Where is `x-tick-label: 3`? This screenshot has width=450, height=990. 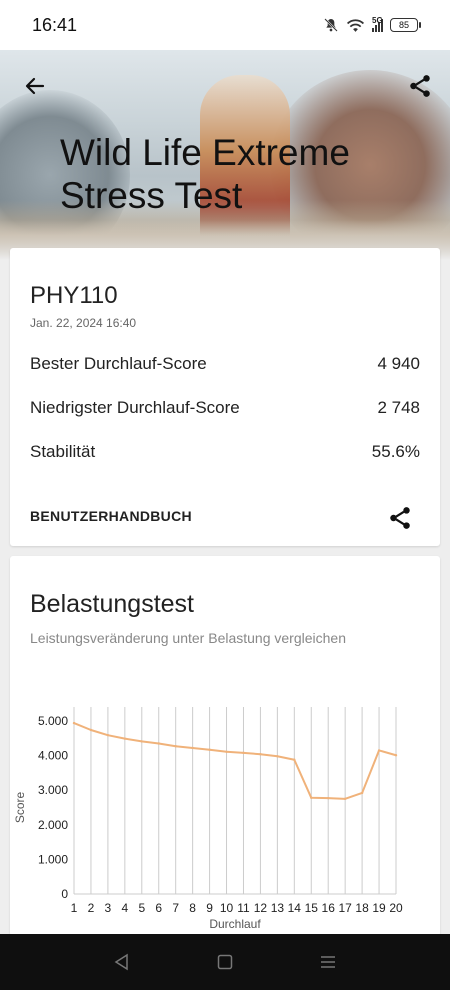 x-tick-label: 3 is located at coordinates (108, 908).